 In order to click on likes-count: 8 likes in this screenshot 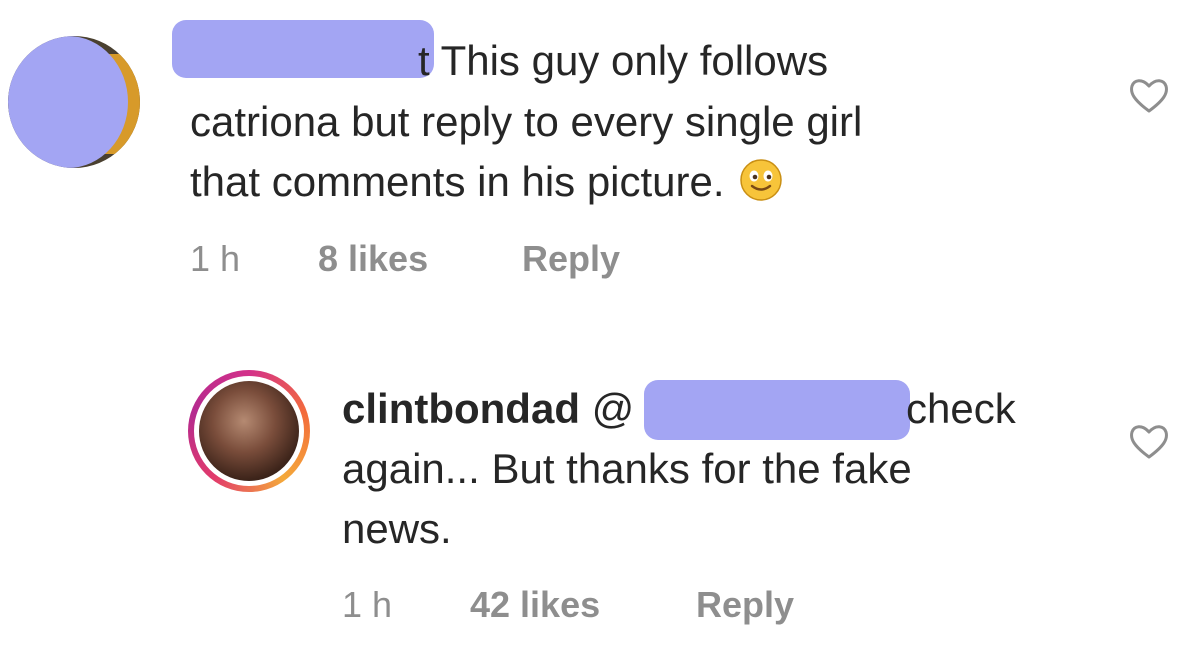, I will do `click(373, 259)`.